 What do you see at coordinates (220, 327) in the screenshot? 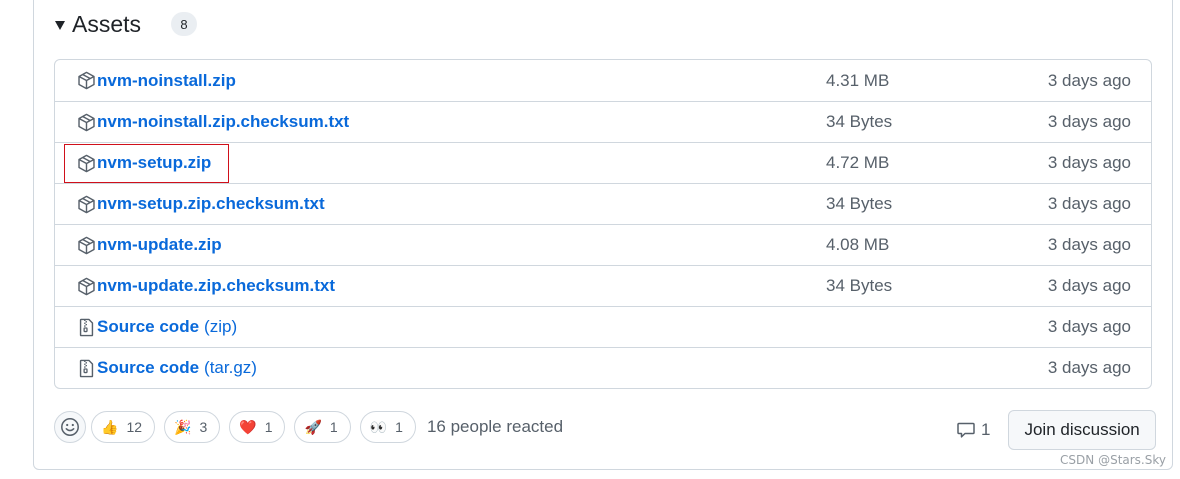
I see `asset-suffix: (zip)` at bounding box center [220, 327].